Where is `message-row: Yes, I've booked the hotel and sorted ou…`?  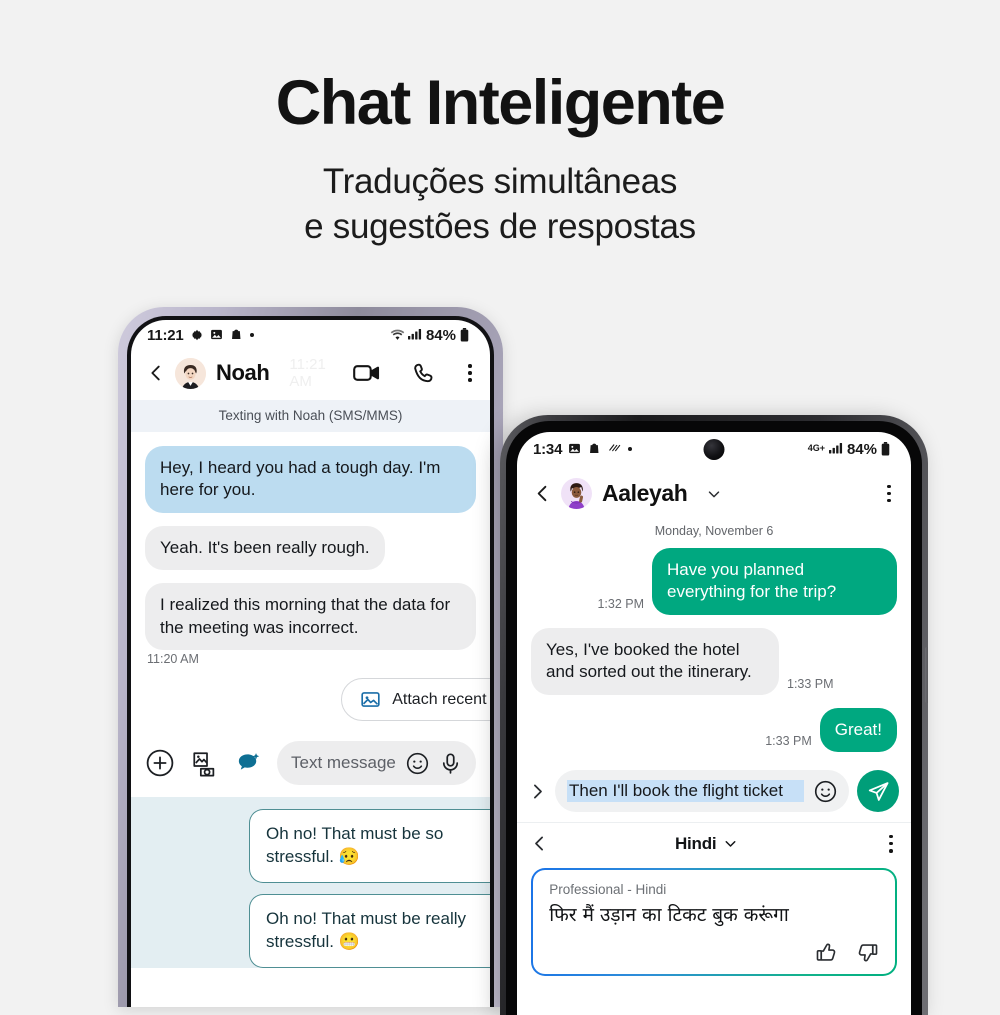 message-row: Yes, I've booked the hotel and sorted ou… is located at coordinates (714, 661).